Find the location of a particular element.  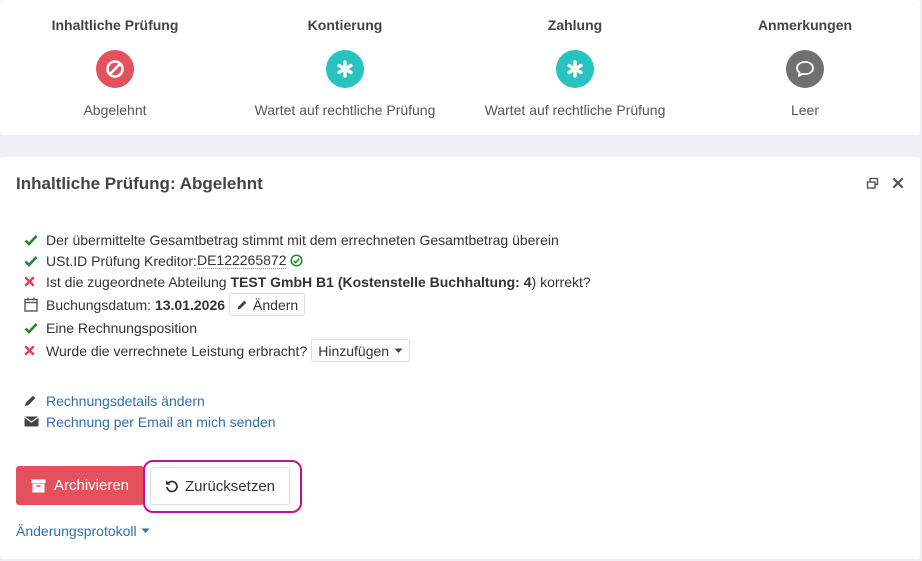

archive-label: Archivieren is located at coordinates (91, 485).